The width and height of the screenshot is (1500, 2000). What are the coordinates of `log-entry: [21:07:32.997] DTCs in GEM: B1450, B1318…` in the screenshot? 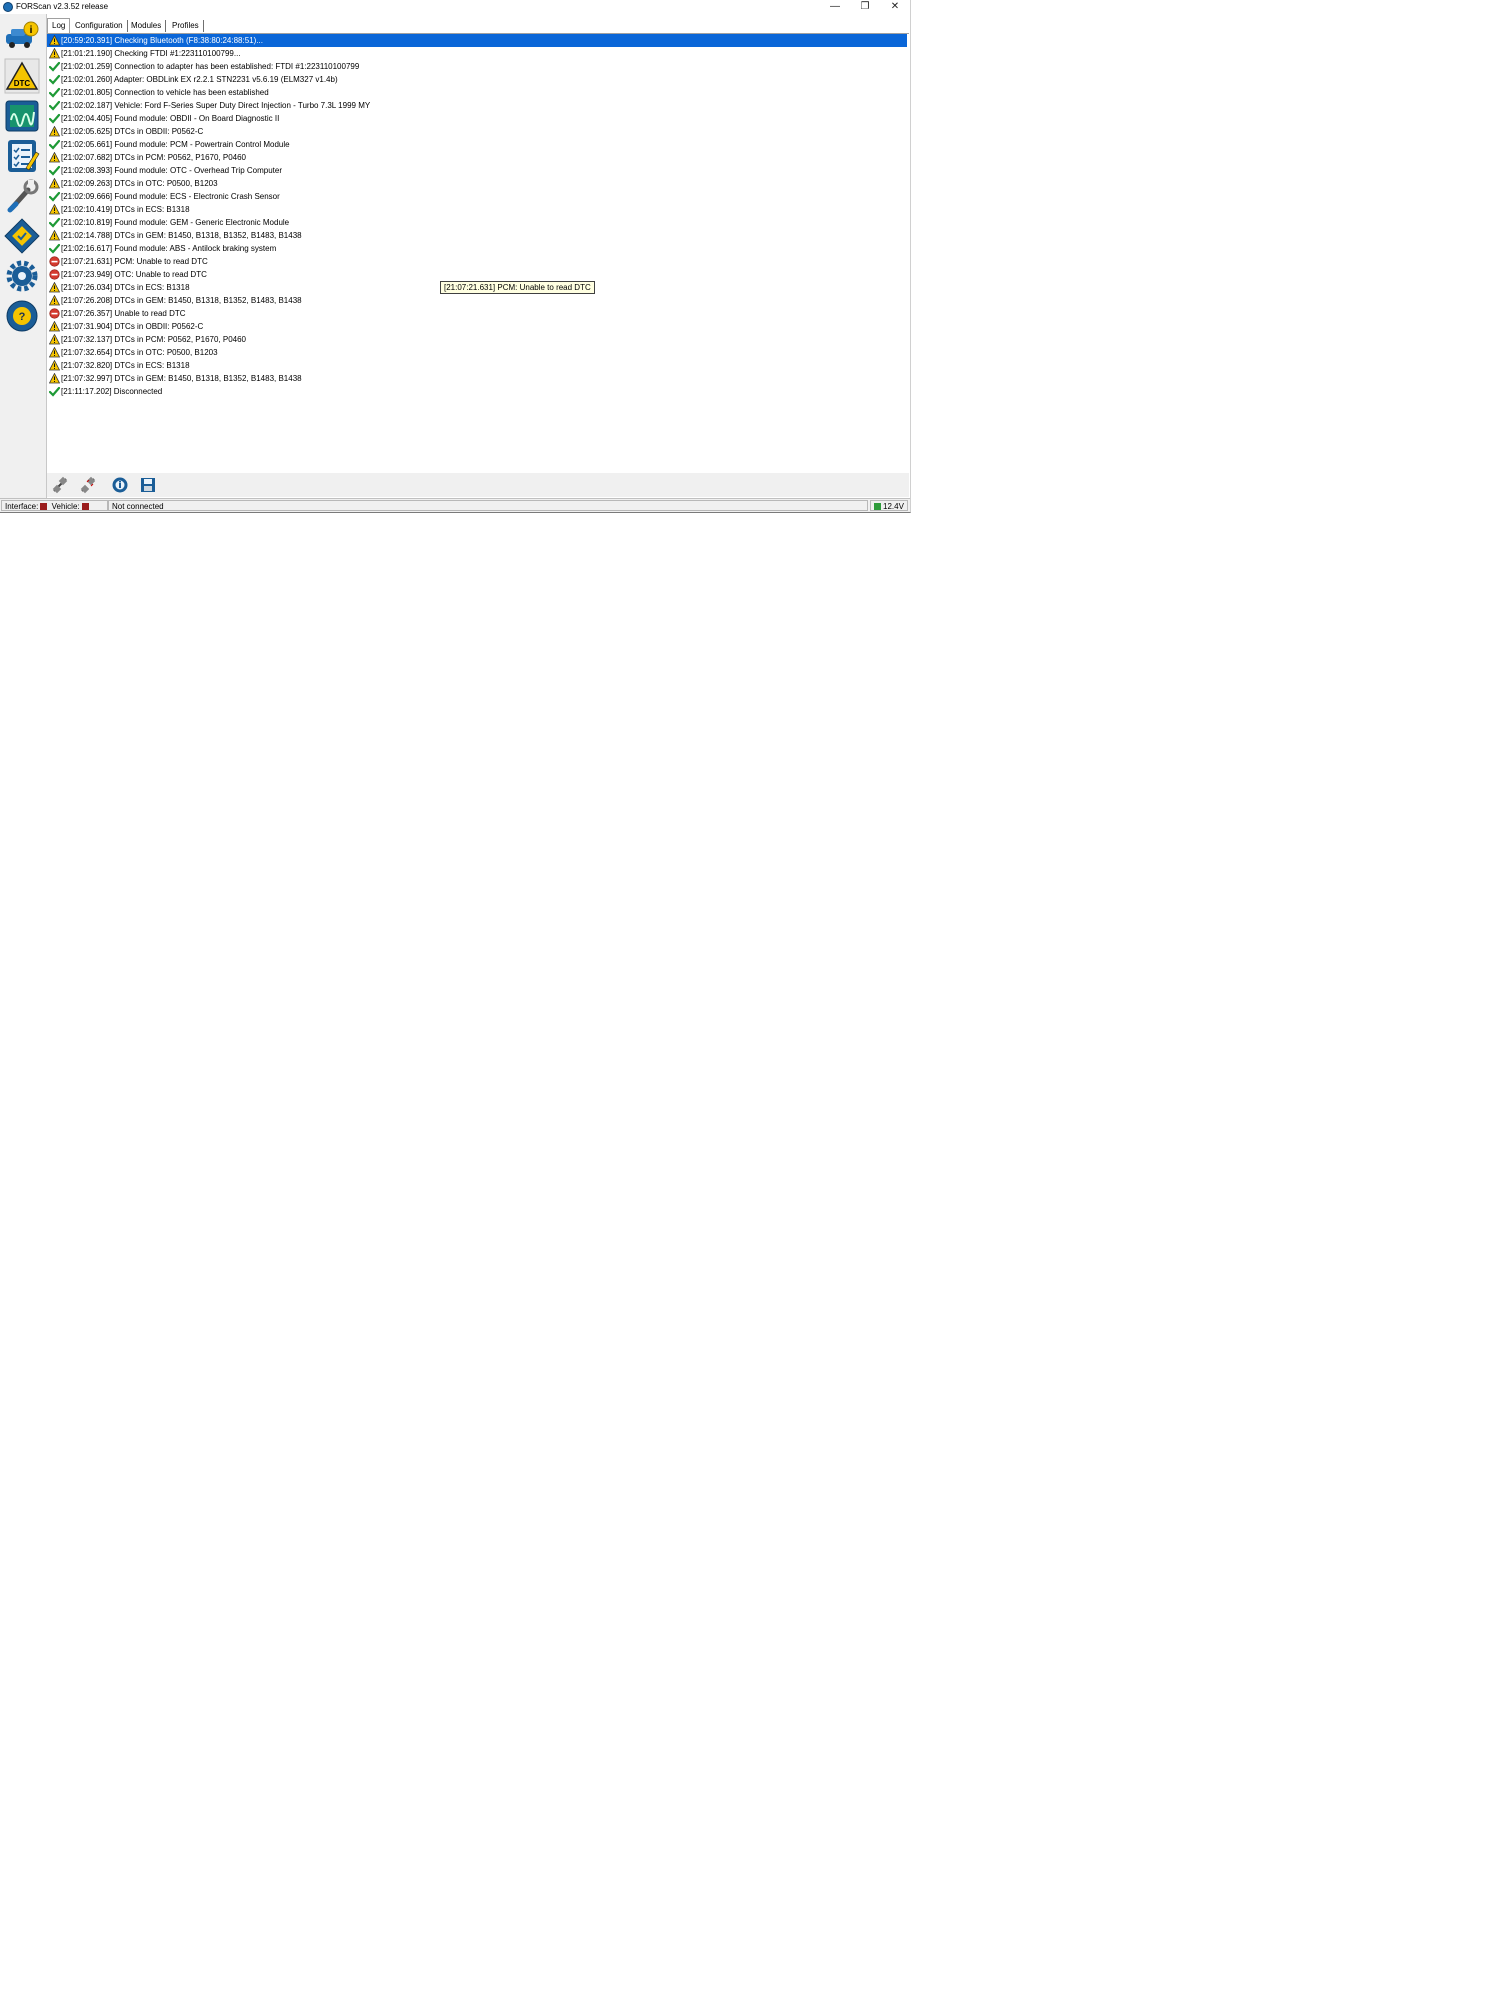 It's located at (477, 378).